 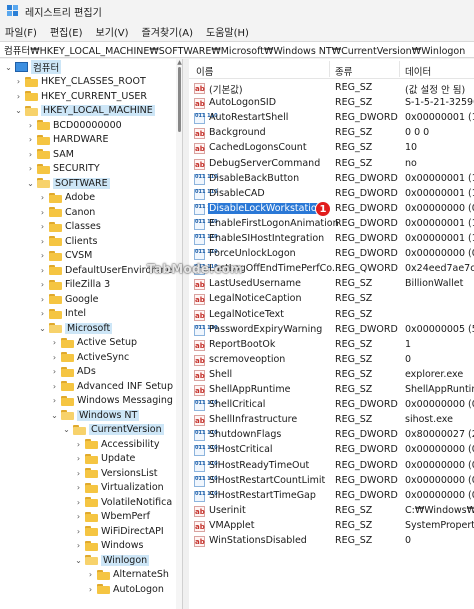 I want to click on menu-file: 파일(F), so click(x=21, y=31).